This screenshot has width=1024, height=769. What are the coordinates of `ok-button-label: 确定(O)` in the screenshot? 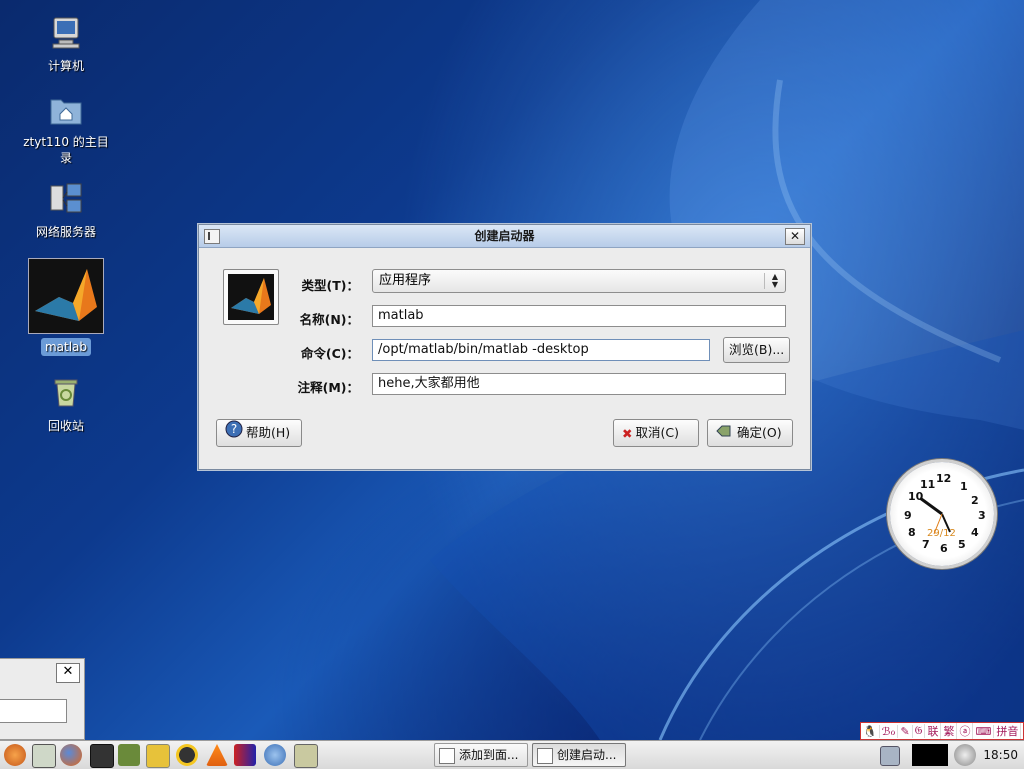 It's located at (759, 432).